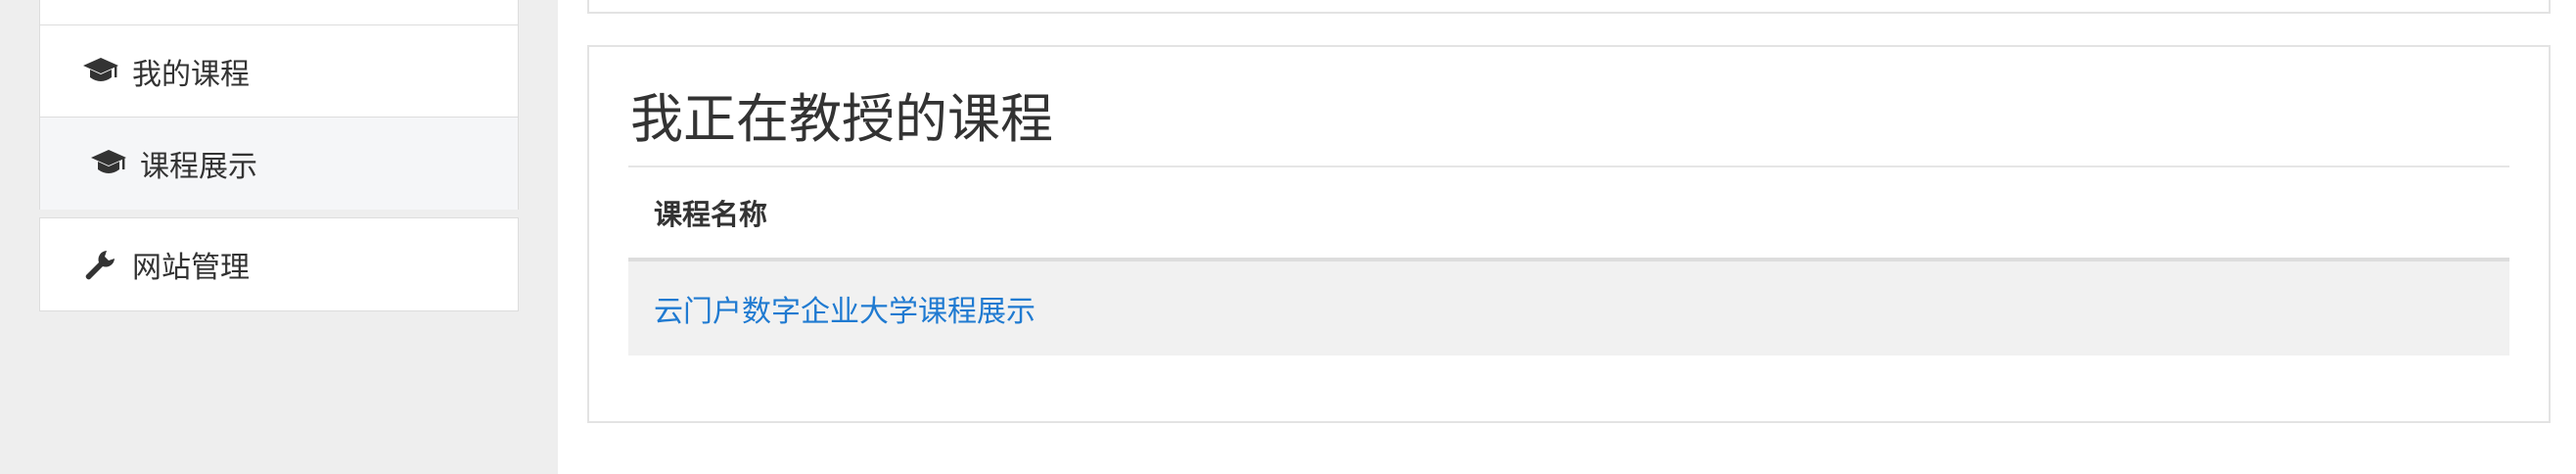 The width and height of the screenshot is (2576, 474). I want to click on wrench-icon, so click(100, 264).